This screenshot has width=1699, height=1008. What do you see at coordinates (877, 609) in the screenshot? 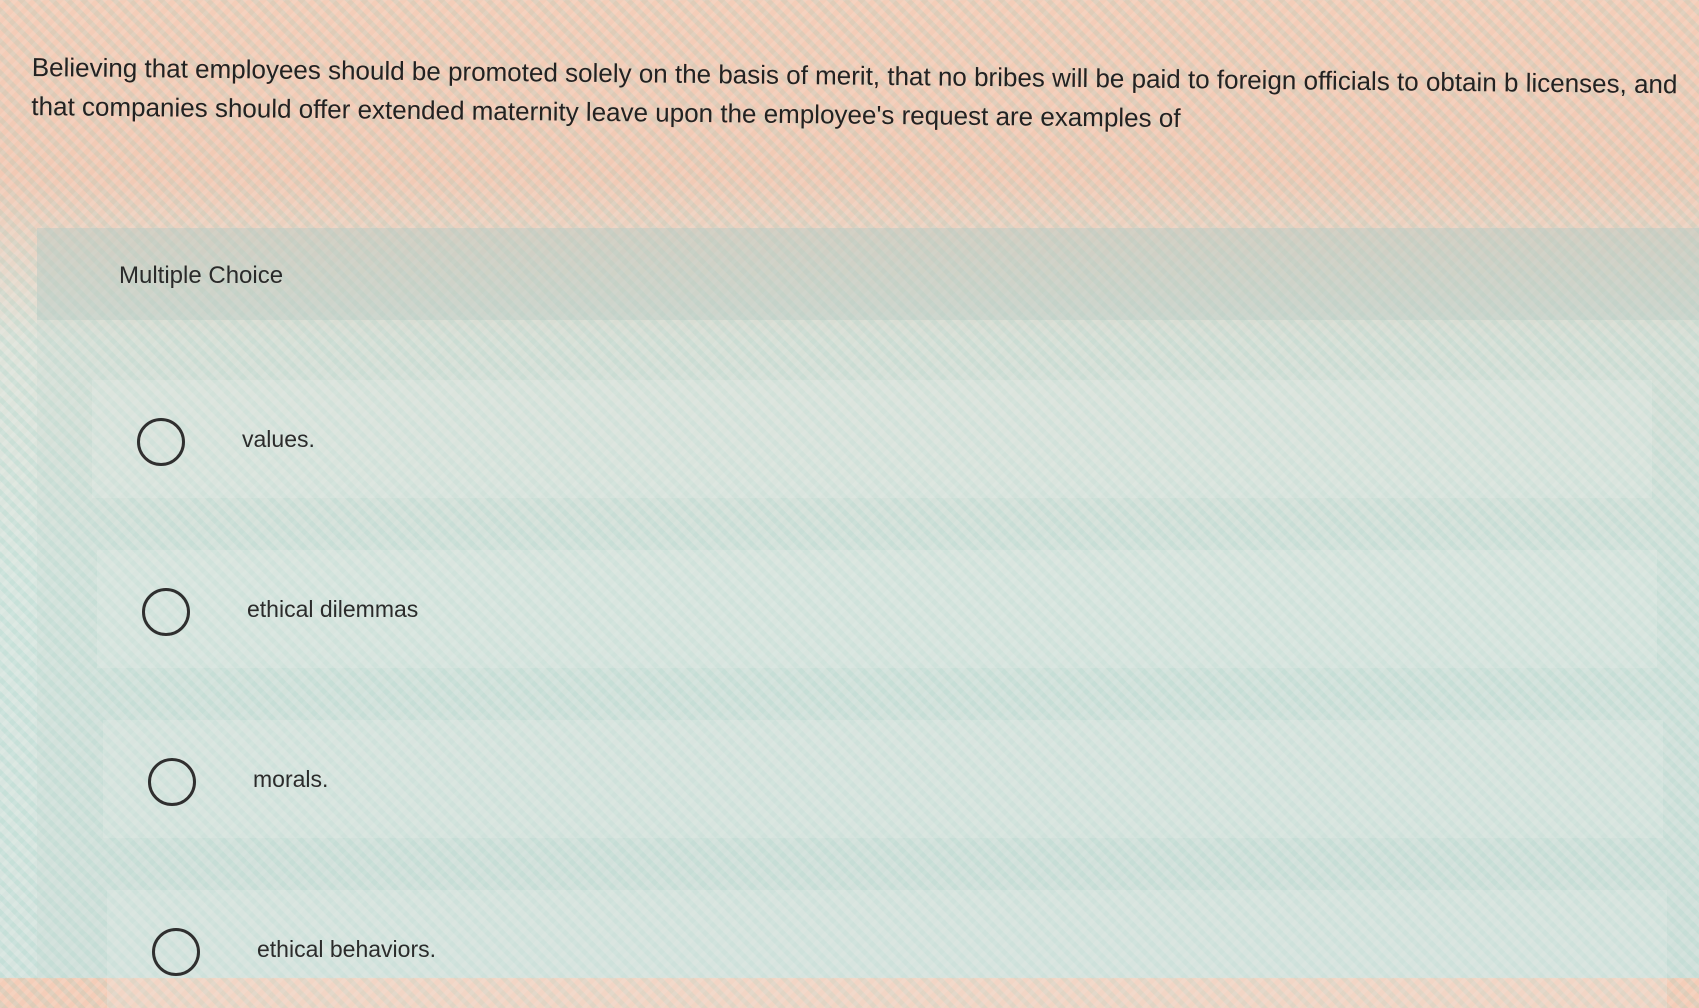
I see `option-ethical-dilemmas: ethical dilemmas` at bounding box center [877, 609].